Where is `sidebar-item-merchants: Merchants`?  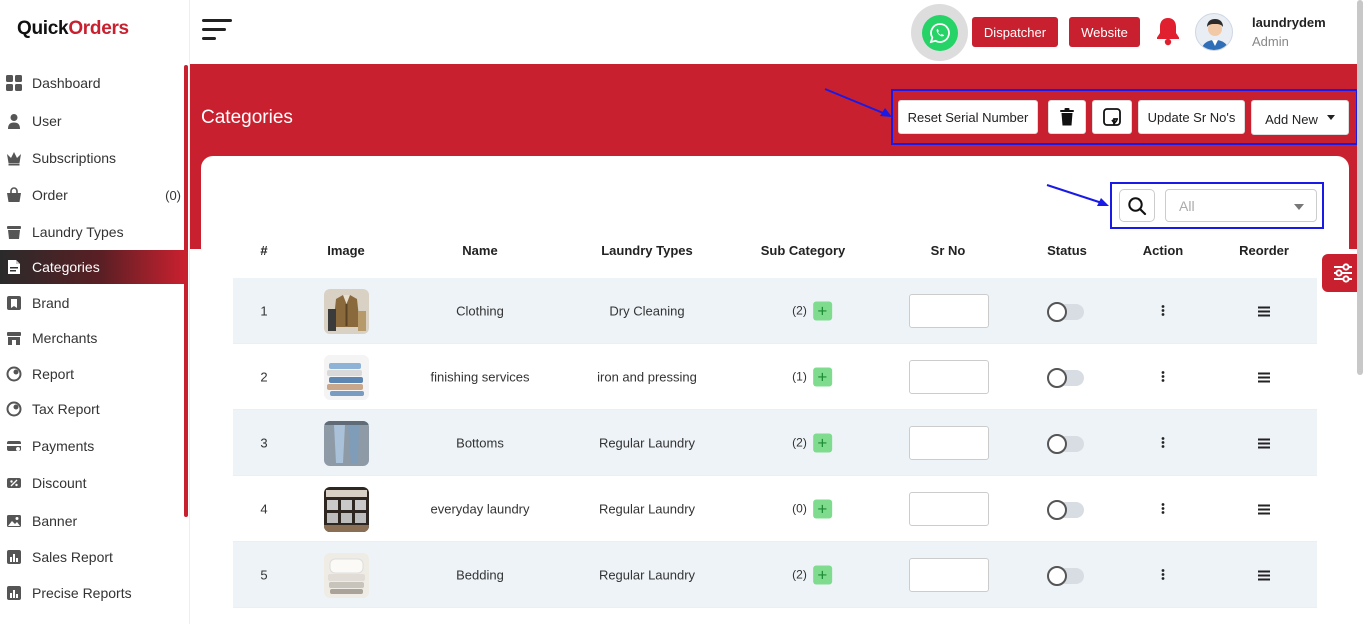 sidebar-item-merchants: Merchants is located at coordinates (92, 338).